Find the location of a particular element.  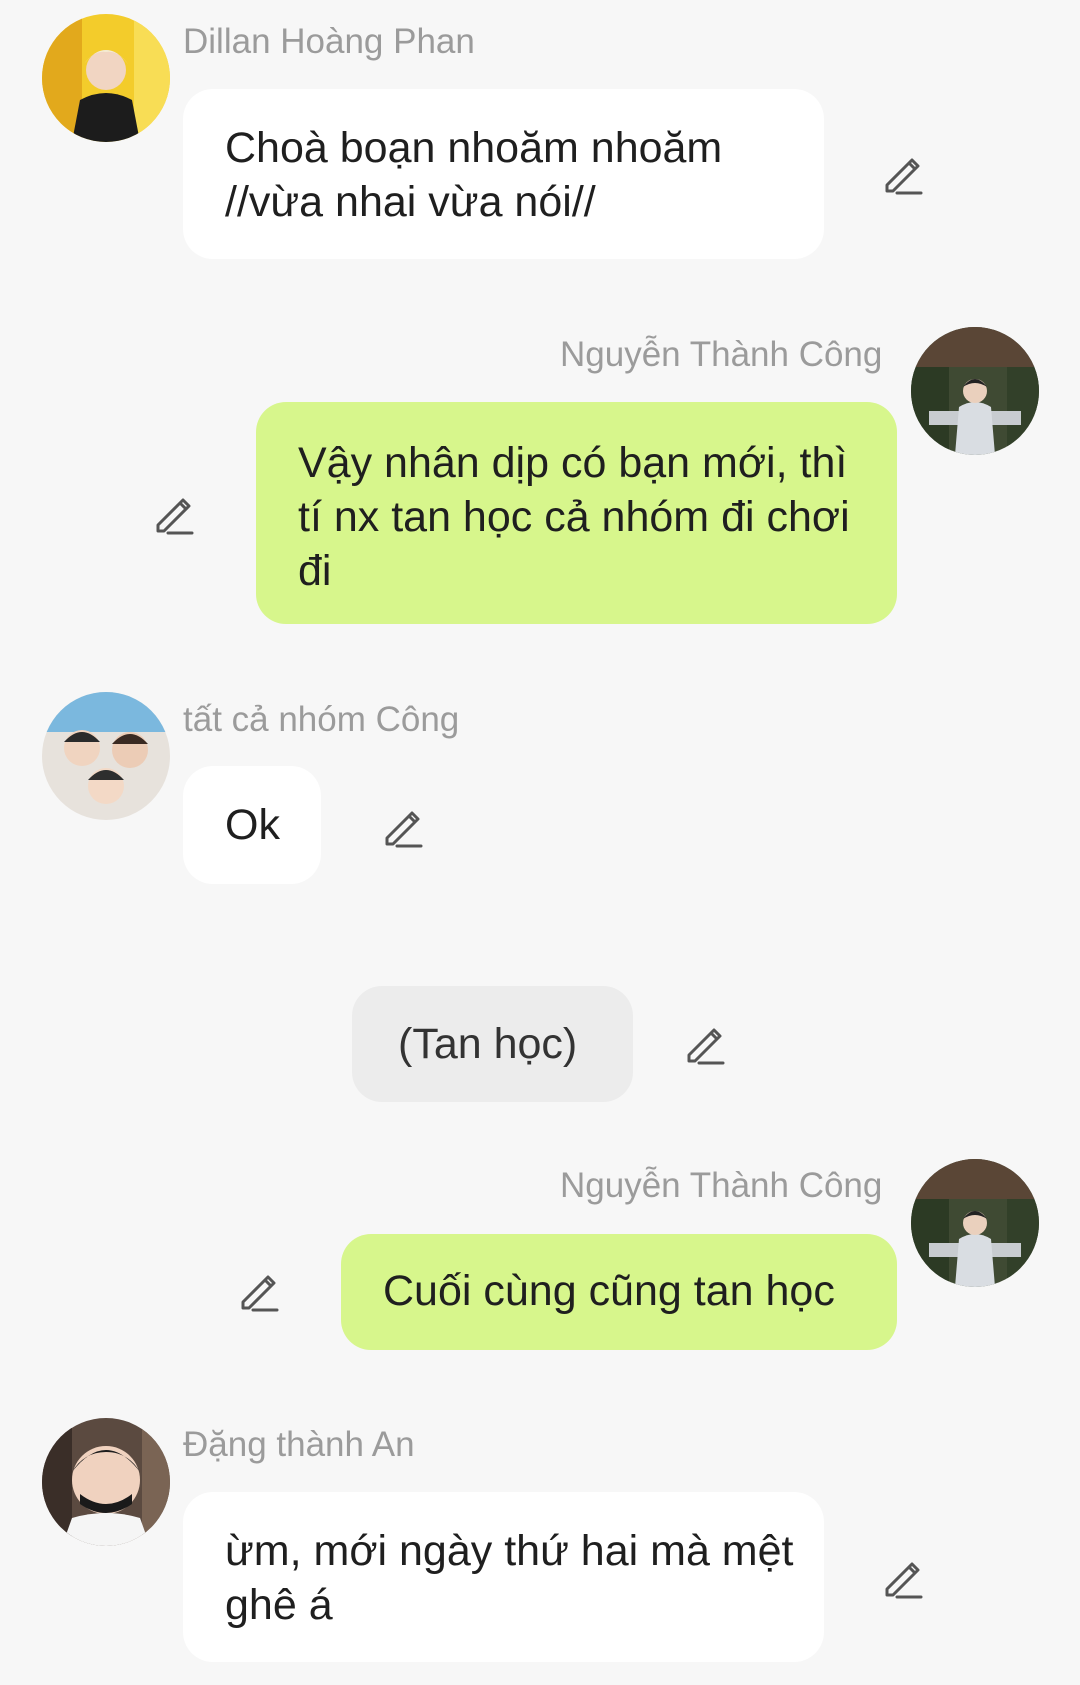

avatar-boy-mask-icon is located at coordinates (106, 1482).